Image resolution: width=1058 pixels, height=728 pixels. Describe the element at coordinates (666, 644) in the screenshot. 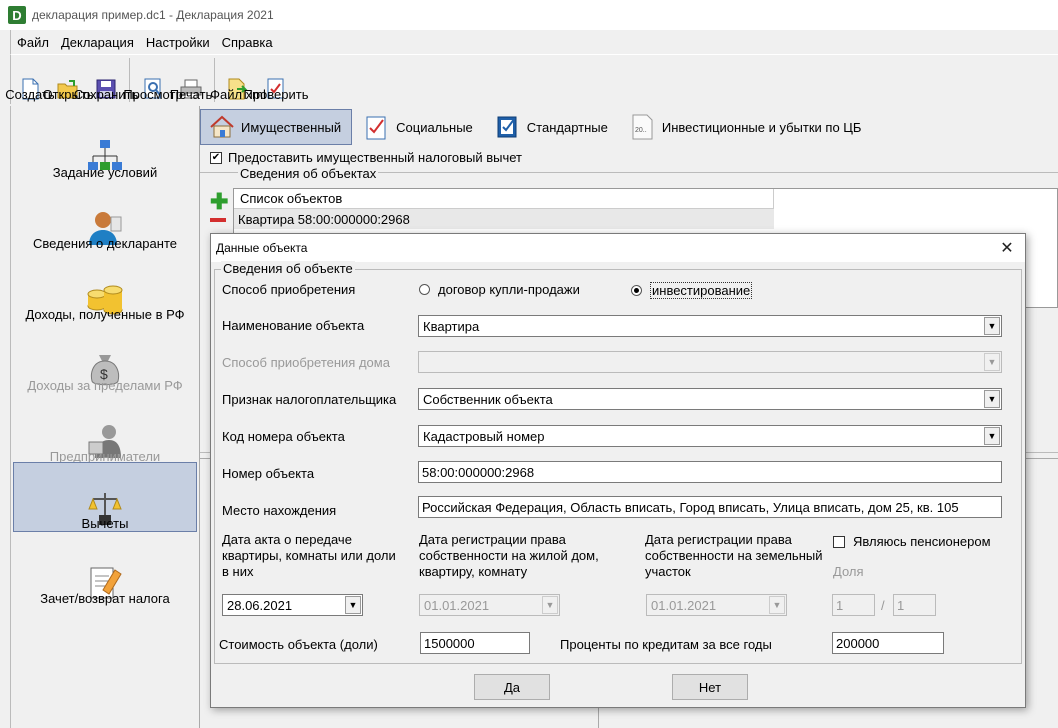

I see `interest-label: Проценты по кредитам за все годы` at that location.